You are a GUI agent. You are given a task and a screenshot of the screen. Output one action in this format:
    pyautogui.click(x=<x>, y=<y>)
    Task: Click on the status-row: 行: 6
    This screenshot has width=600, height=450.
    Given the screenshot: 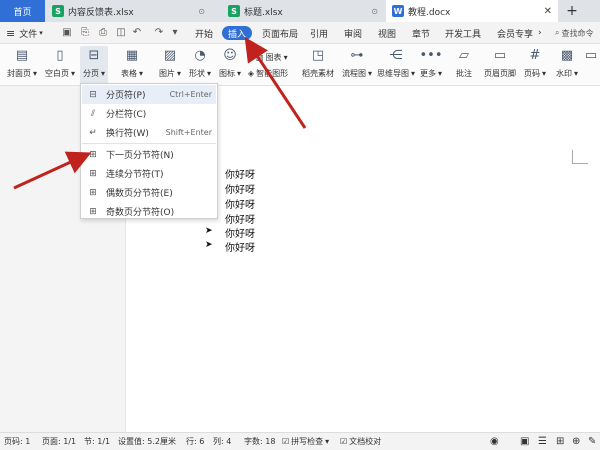 What is the action you would take?
    pyautogui.click(x=195, y=441)
    